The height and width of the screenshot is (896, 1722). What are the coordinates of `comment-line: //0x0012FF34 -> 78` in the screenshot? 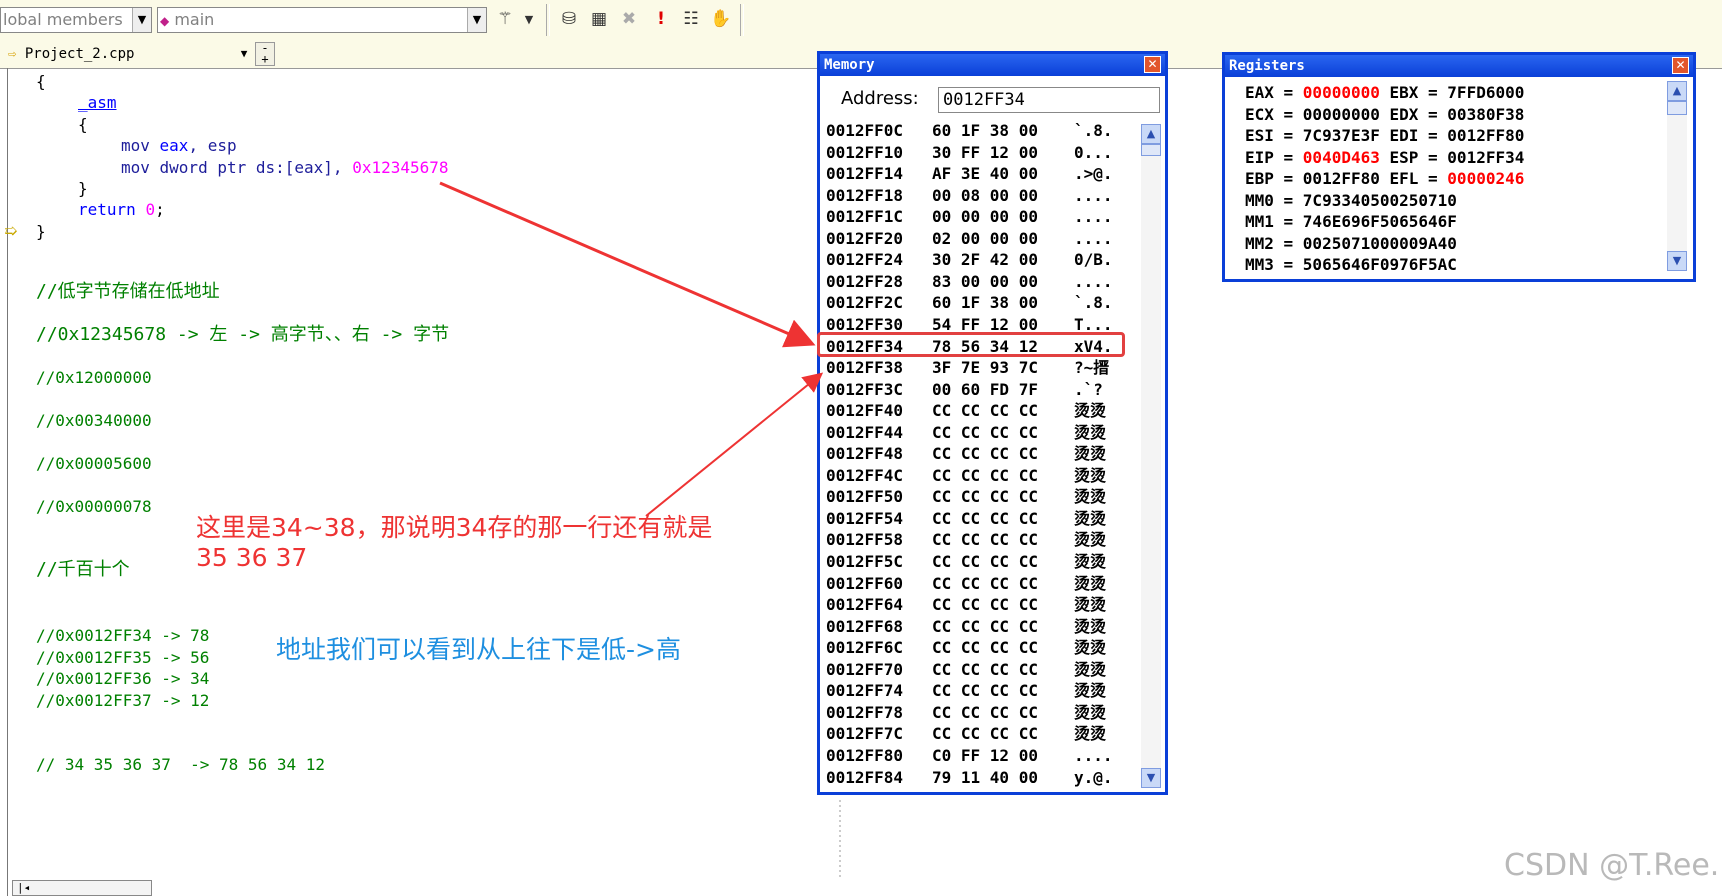 It's located at (123, 635).